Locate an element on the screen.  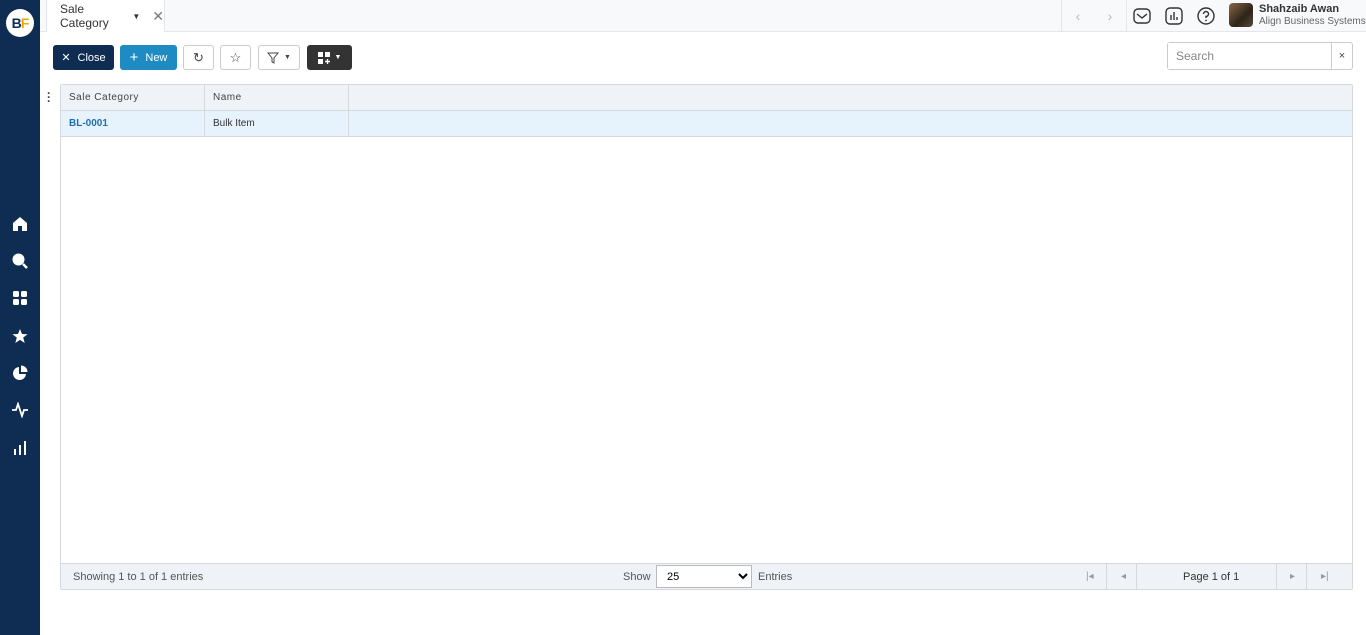
tab-sale-category: Sale Category ▼ ✕ is located at coordinates (105, 16).